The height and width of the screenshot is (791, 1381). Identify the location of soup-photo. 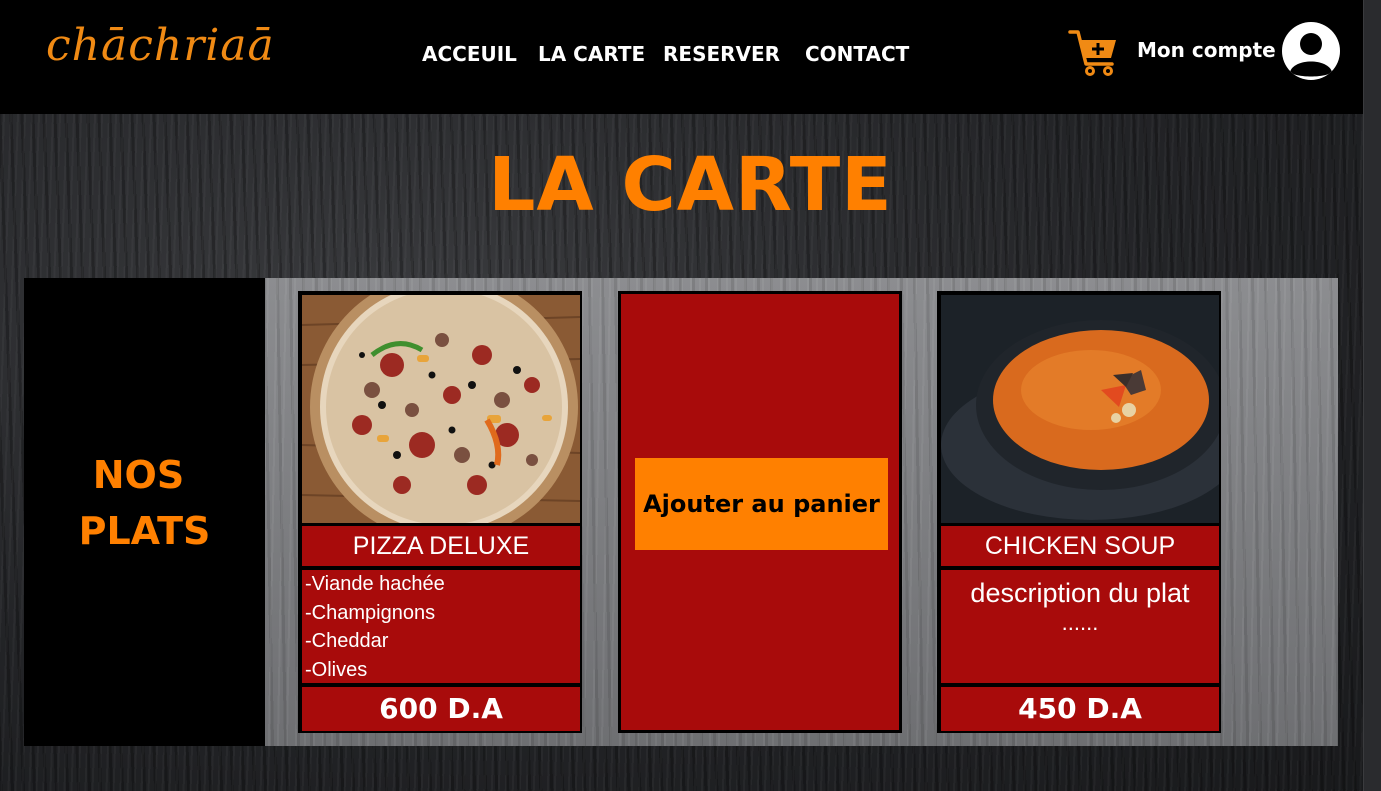
(1080, 409).